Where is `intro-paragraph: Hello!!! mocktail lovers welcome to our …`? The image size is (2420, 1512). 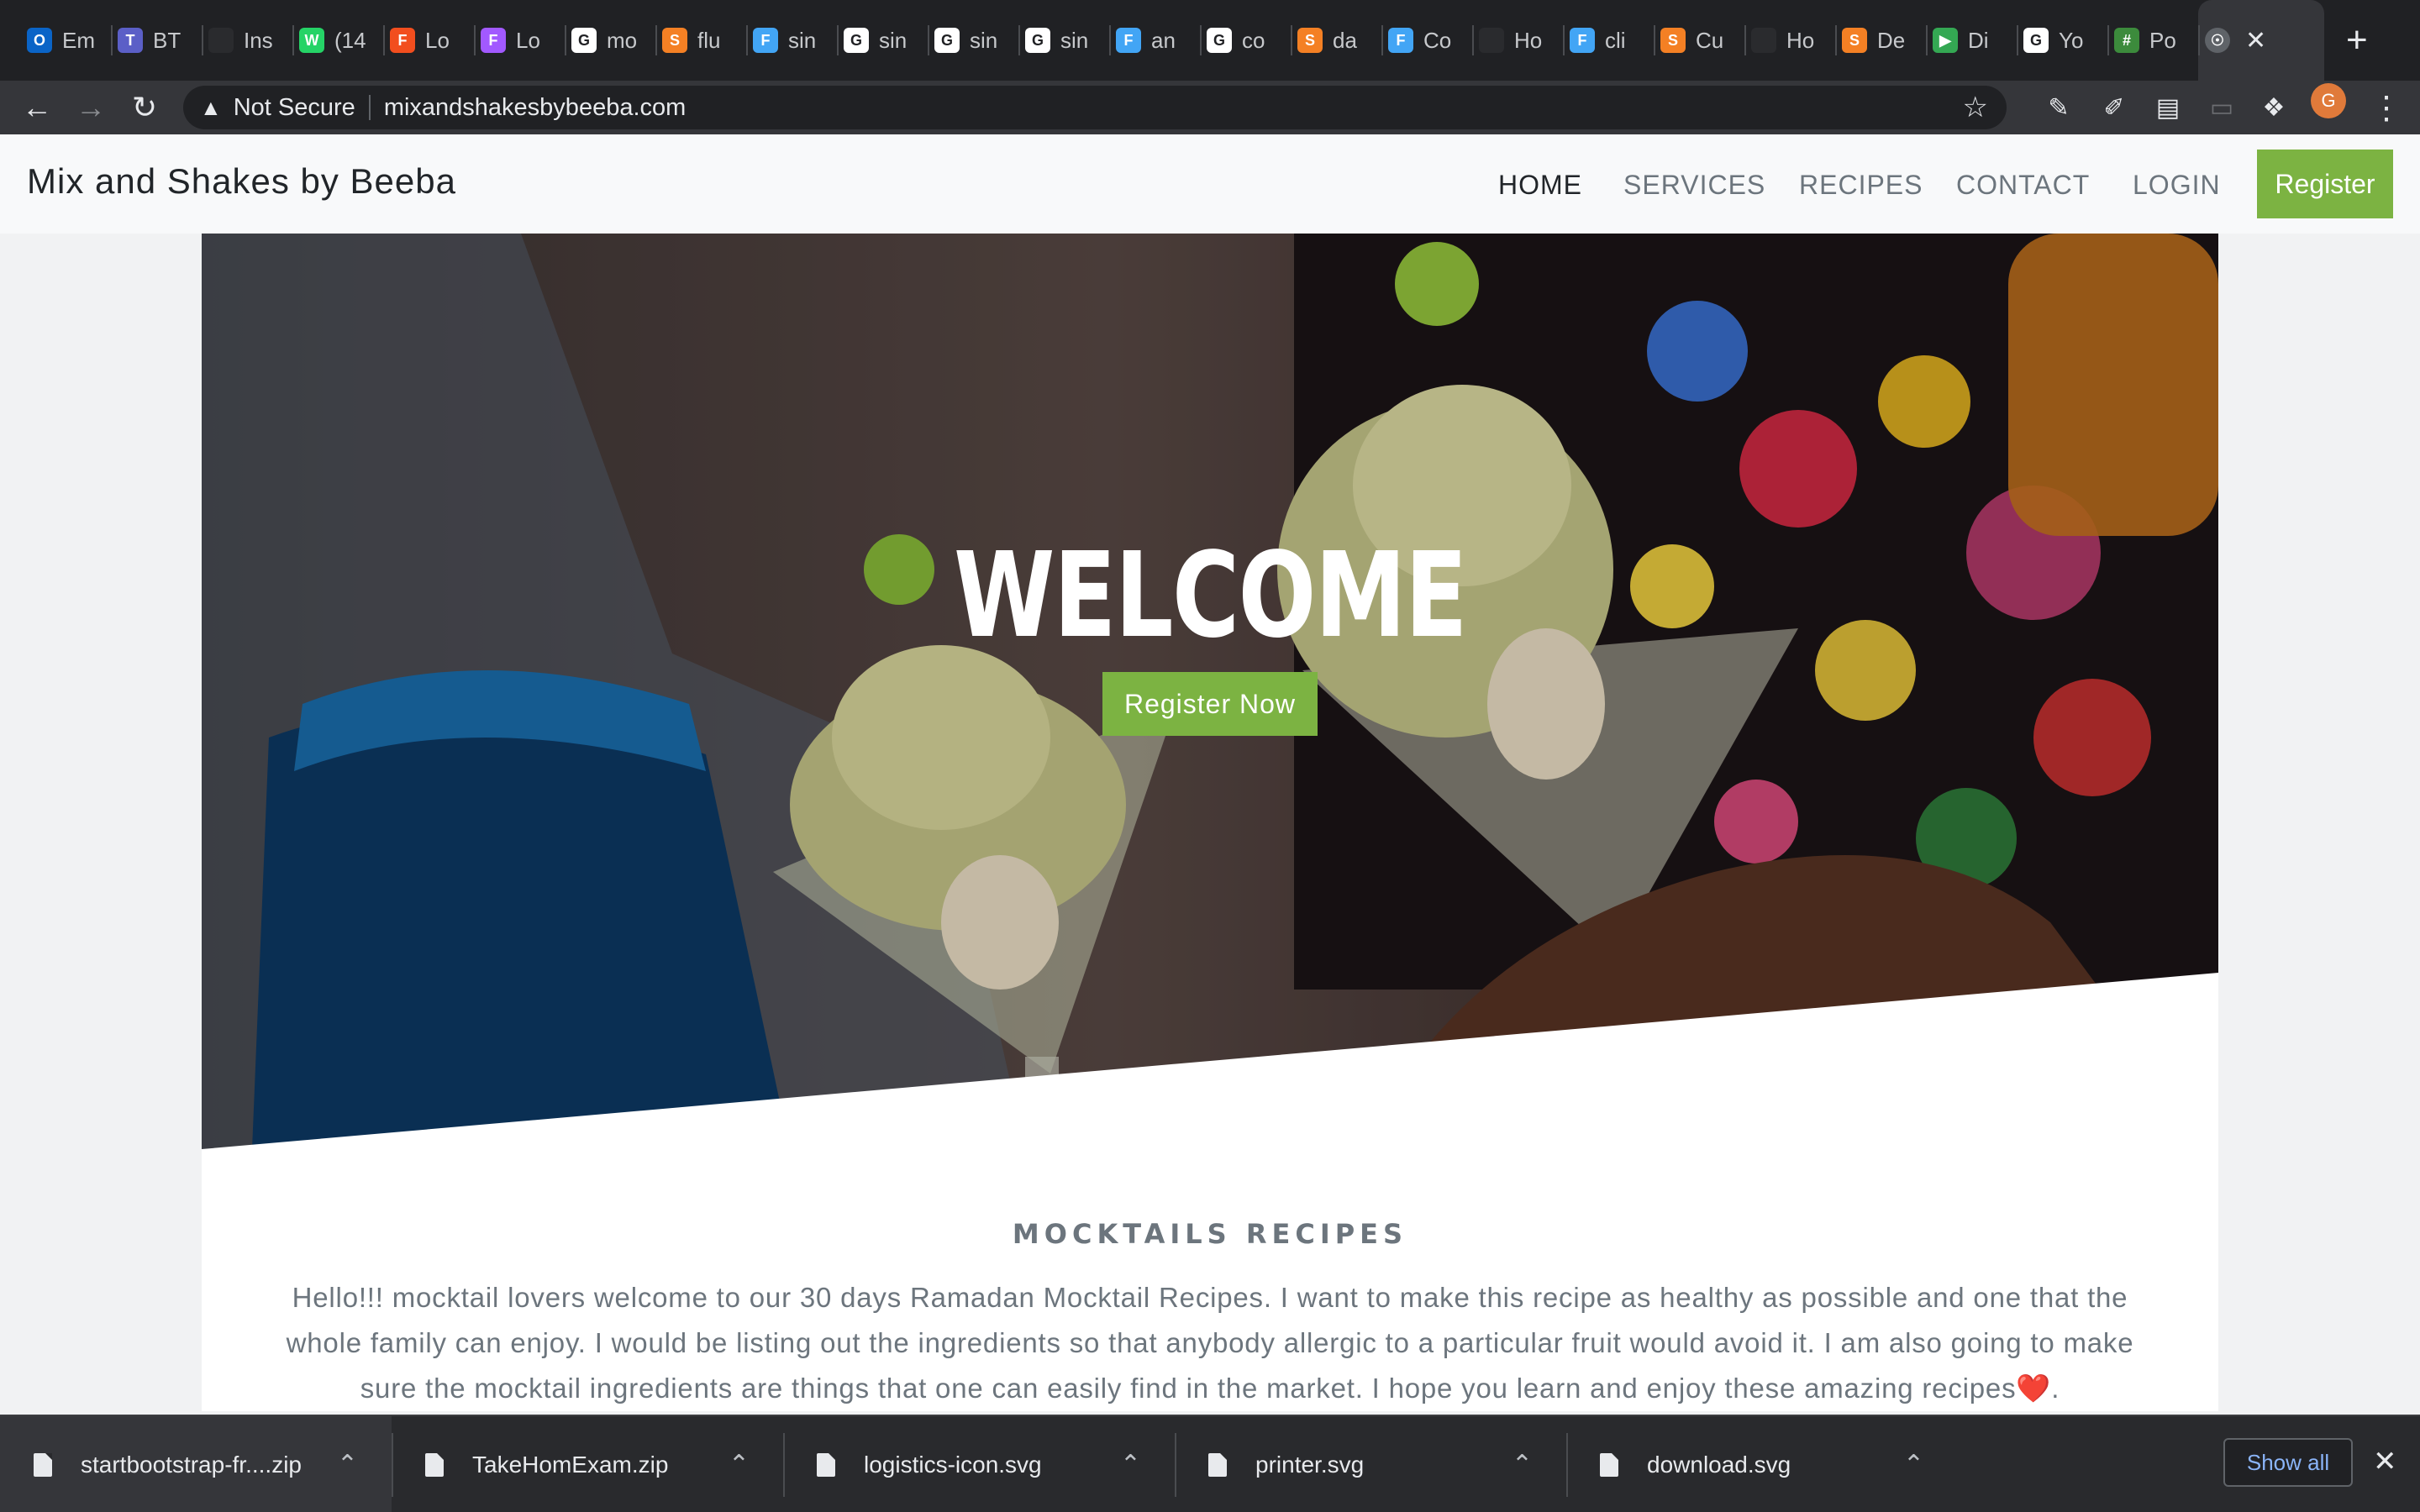
intro-paragraph: Hello!!! mocktail lovers welcome to our … is located at coordinates (1210, 1343).